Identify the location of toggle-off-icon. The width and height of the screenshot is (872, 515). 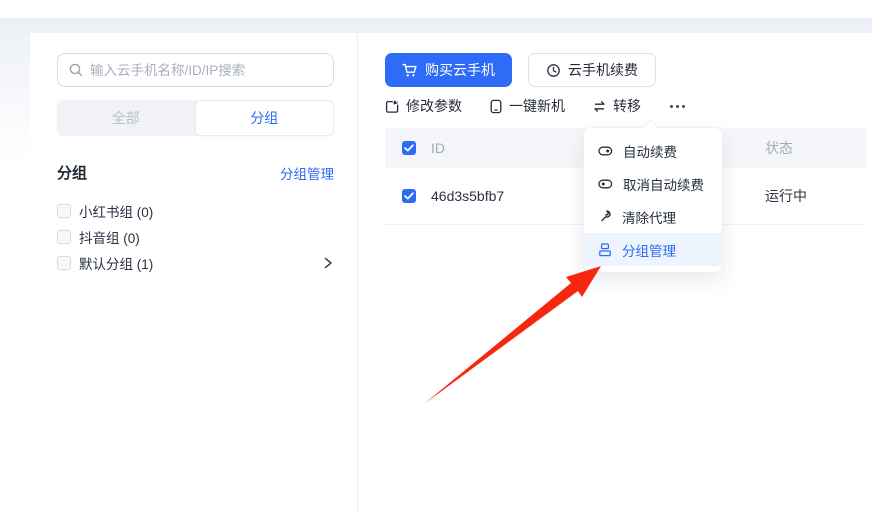
(605, 184).